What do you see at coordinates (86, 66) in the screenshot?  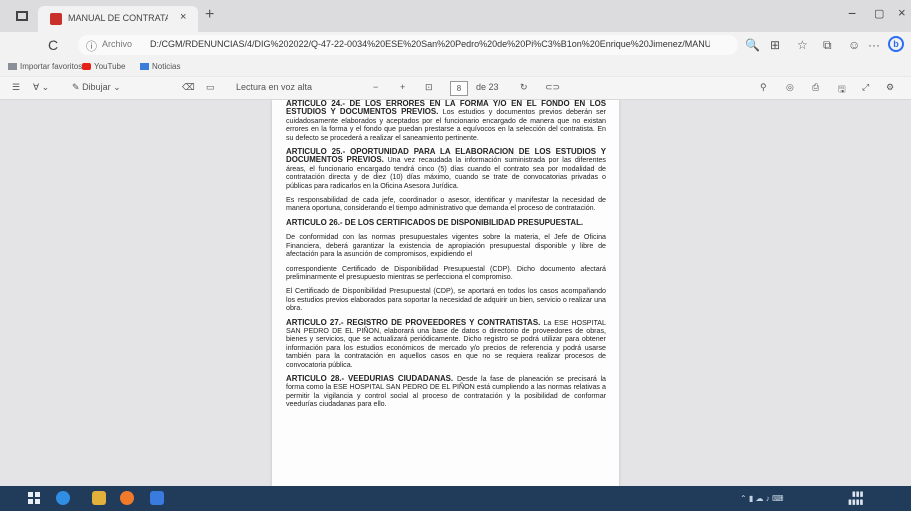 I see `youtube-icon` at bounding box center [86, 66].